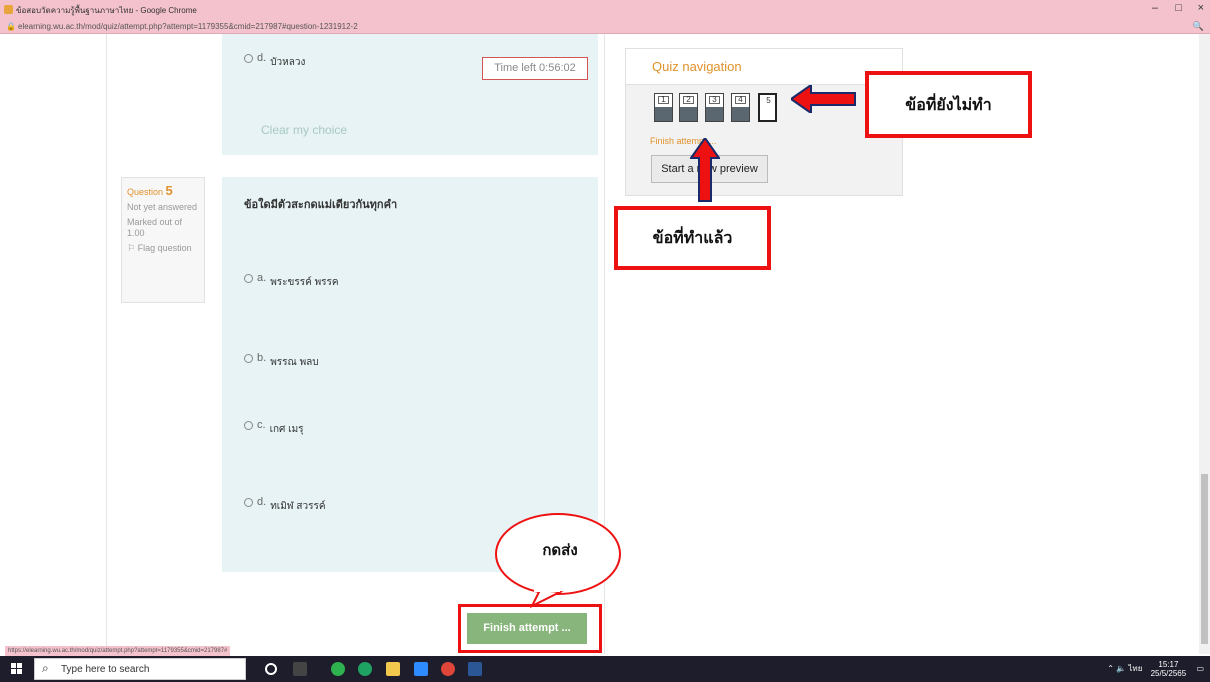 This screenshot has width=1210, height=682. Describe the element at coordinates (764, 67) in the screenshot. I see `quiz-navigation-header: Quiz navigation` at that location.